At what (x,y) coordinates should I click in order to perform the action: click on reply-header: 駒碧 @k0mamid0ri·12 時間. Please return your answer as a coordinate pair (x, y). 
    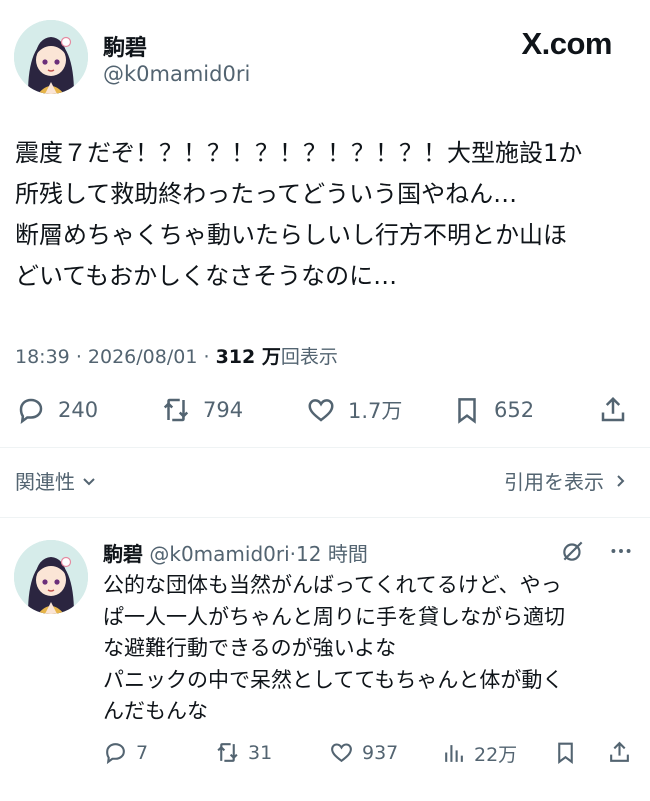
    Looking at the image, I should click on (235, 552).